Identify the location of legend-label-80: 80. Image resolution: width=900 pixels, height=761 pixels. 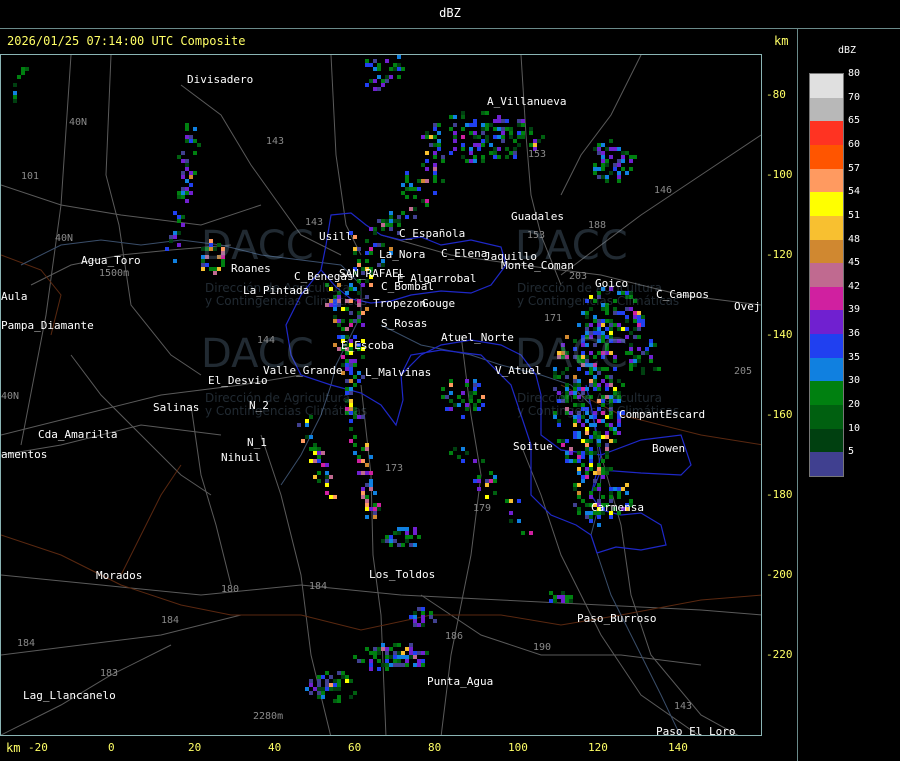
(854, 73).